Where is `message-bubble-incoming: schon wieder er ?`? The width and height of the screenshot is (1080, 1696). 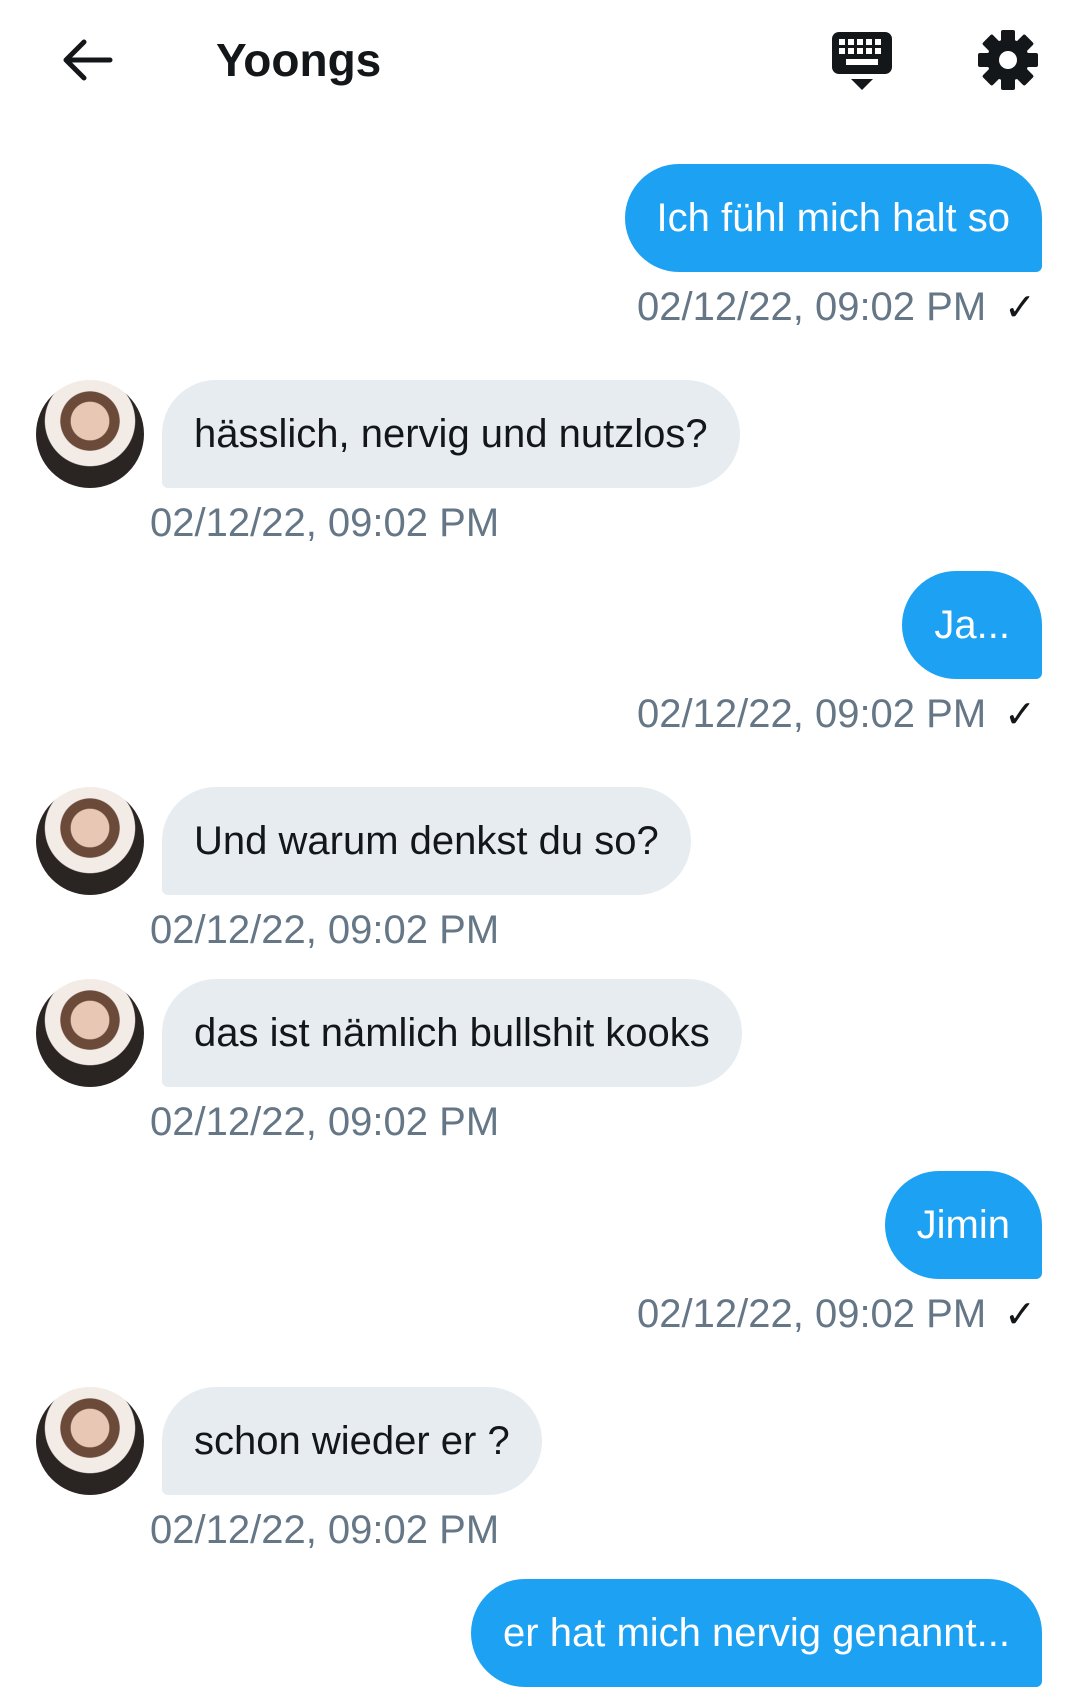 message-bubble-incoming: schon wieder er ? is located at coordinates (352, 1441).